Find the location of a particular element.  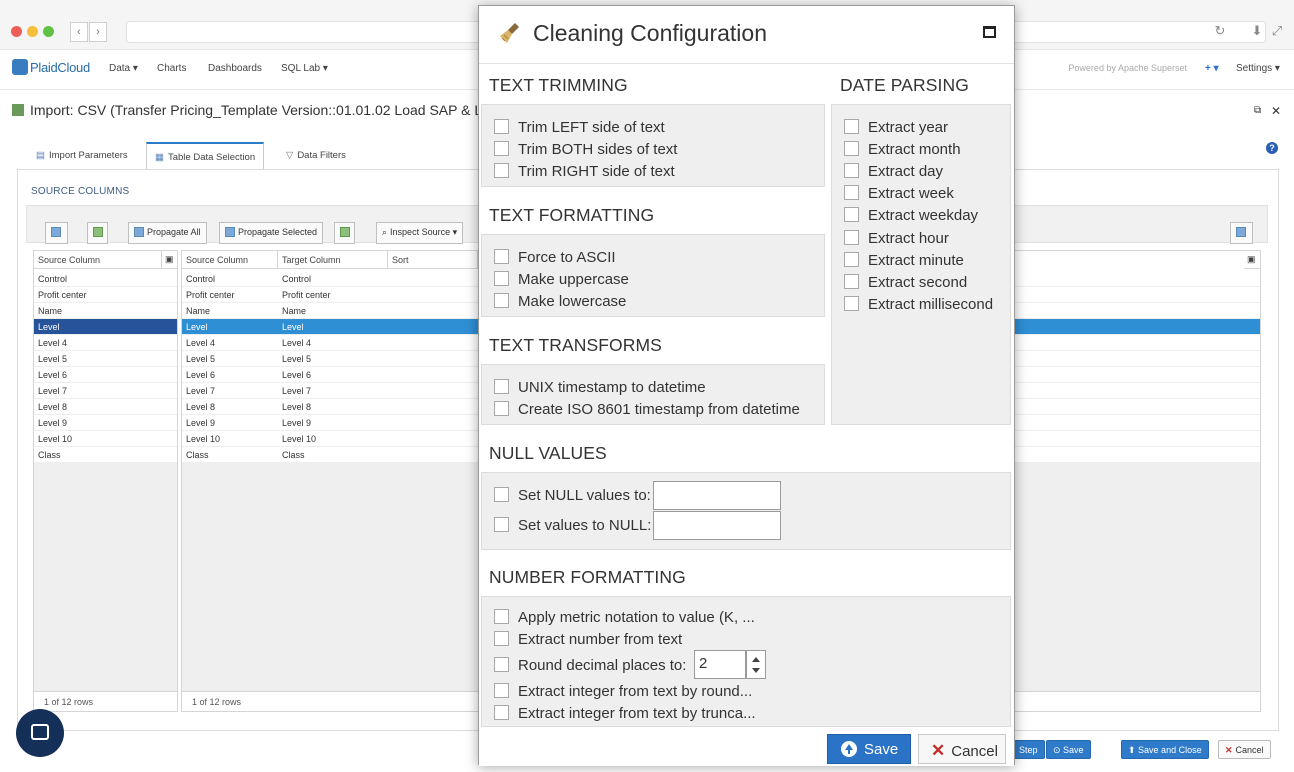

modal-cancel-button: ✕ Cancel is located at coordinates (962, 749).